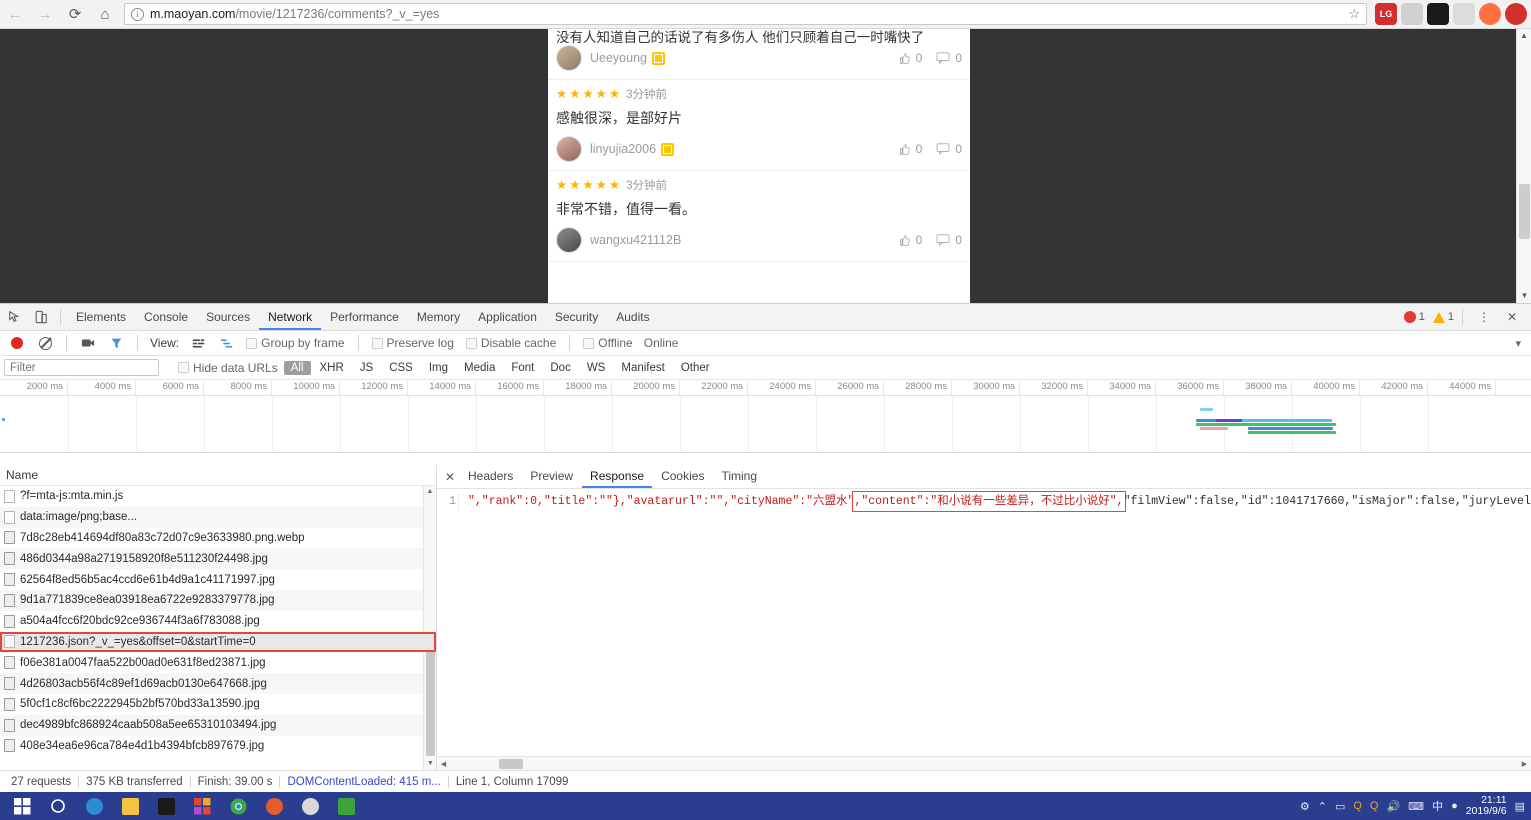  Describe the element at coordinates (101, 317) in the screenshot. I see `tab-elements: Elements` at that location.